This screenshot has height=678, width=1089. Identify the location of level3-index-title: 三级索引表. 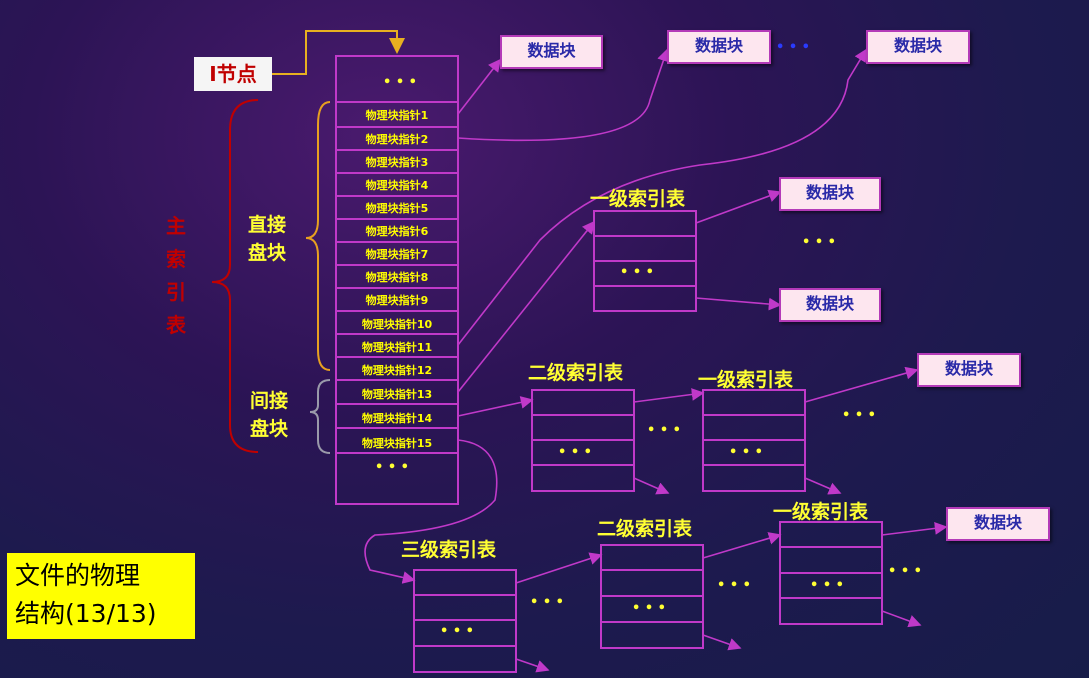
(449, 550).